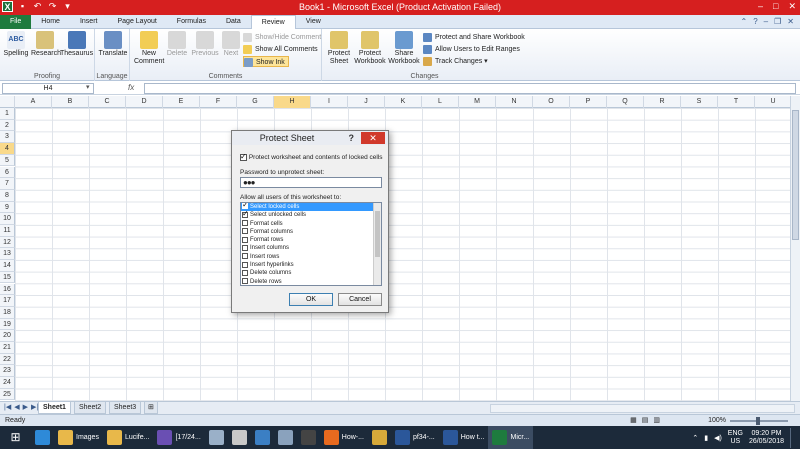 This screenshot has height=449, width=800. What do you see at coordinates (266, 61) in the screenshot?
I see `show-ink-button: Show Ink` at bounding box center [266, 61].